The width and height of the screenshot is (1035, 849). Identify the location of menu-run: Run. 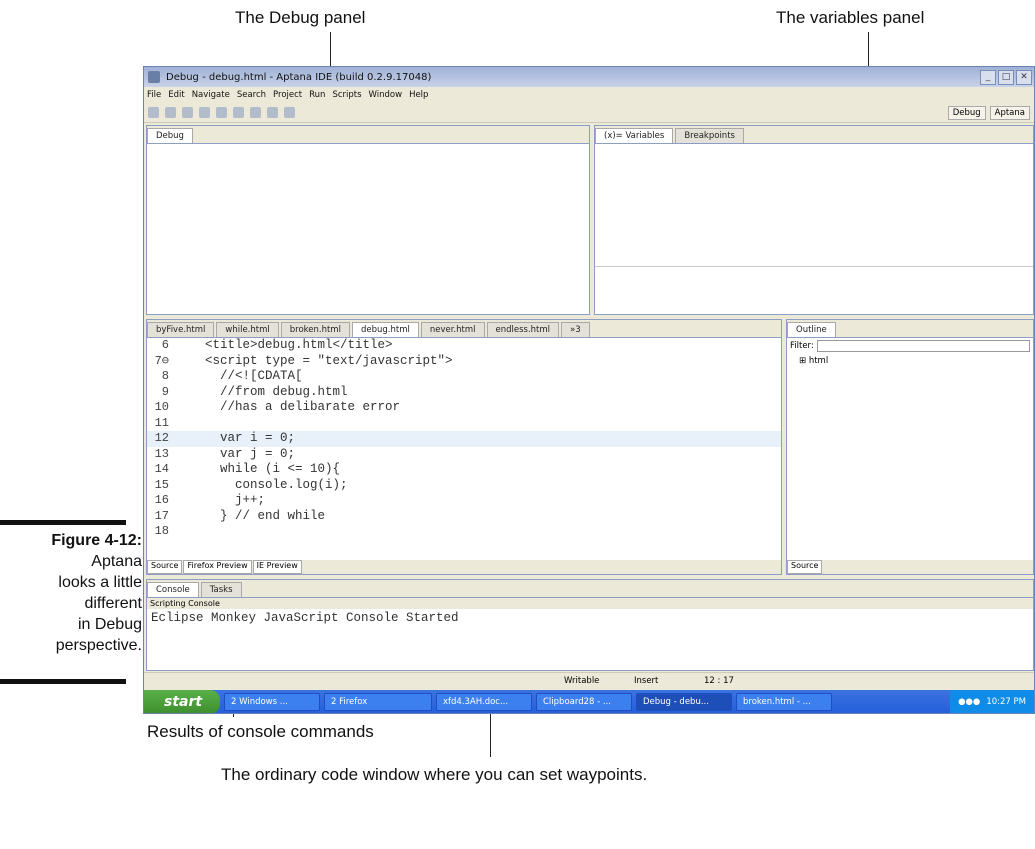
(317, 95).